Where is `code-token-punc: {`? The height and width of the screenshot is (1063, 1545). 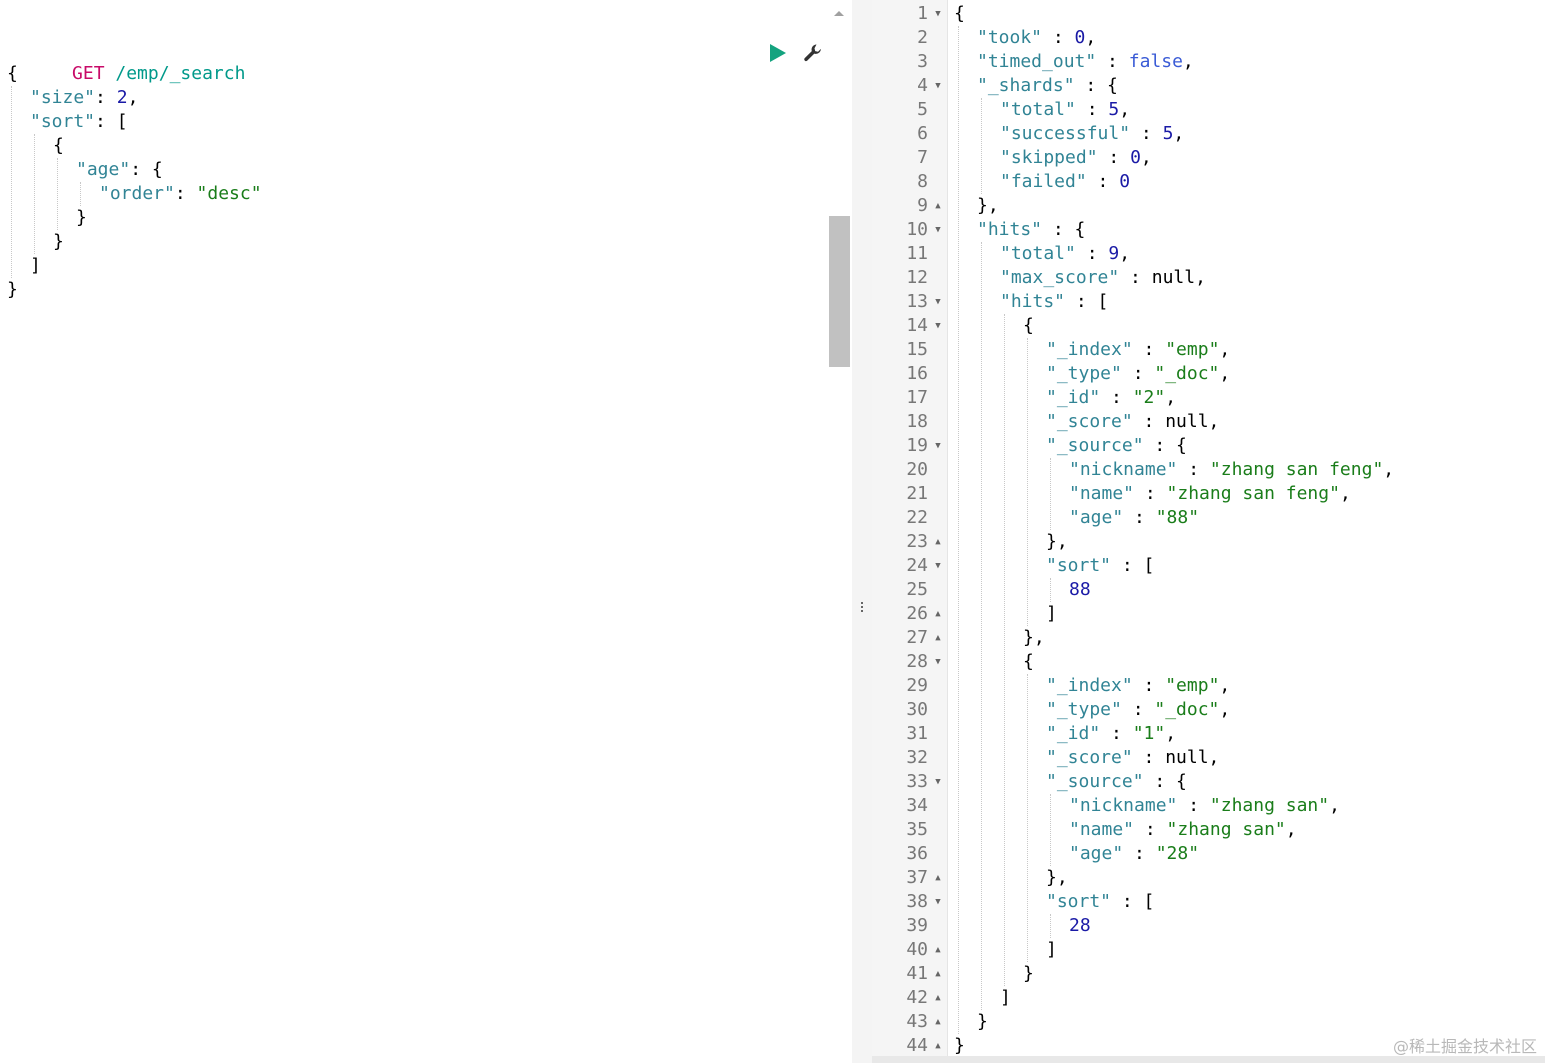 code-token-punc: { is located at coordinates (1028, 325).